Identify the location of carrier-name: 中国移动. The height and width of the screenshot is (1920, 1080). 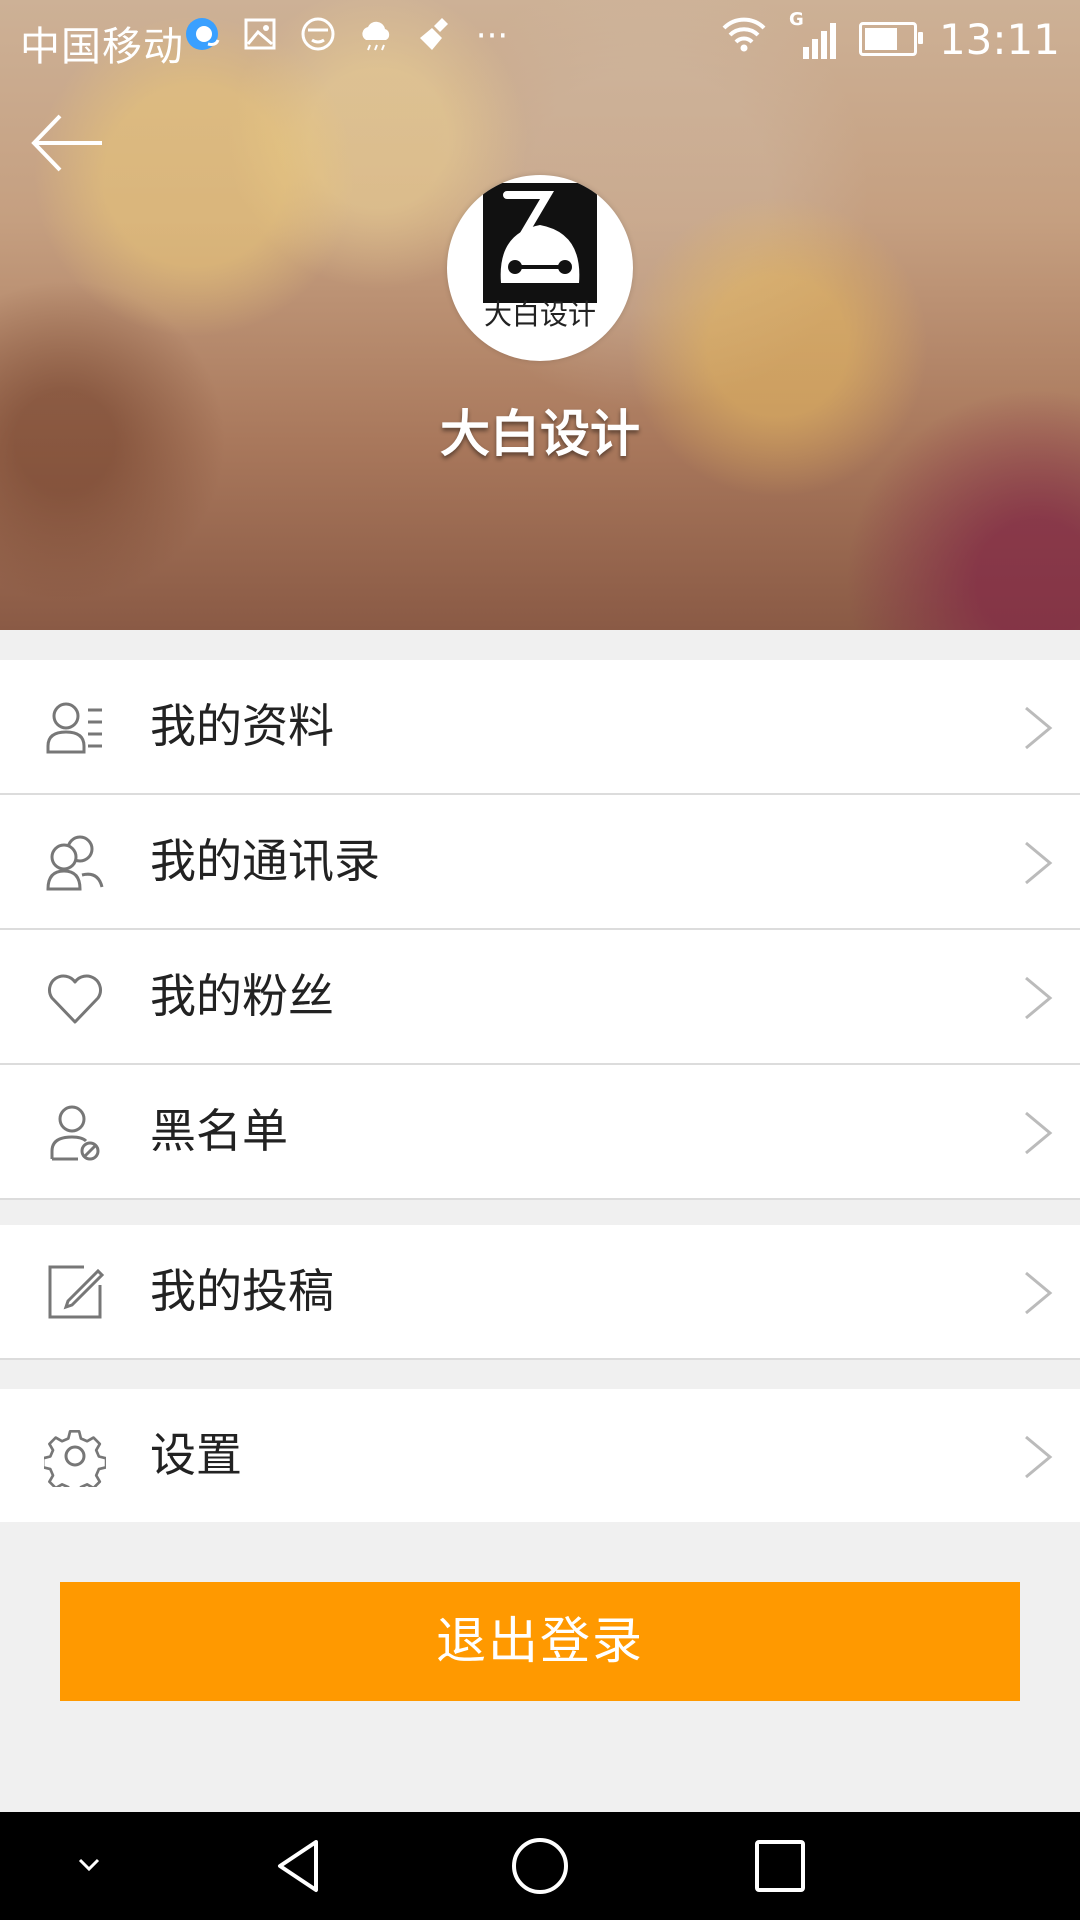
(102, 47).